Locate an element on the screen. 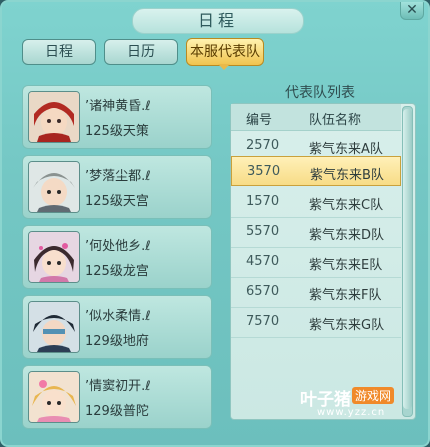 Image resolution: width=430 pixels, height=447 pixels. member-name: ’似水柔情.ℓ is located at coordinates (118, 316).